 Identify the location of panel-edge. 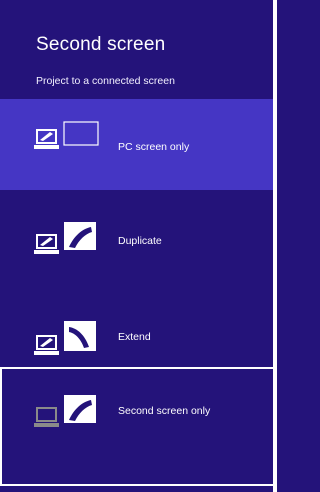
(275, 246).